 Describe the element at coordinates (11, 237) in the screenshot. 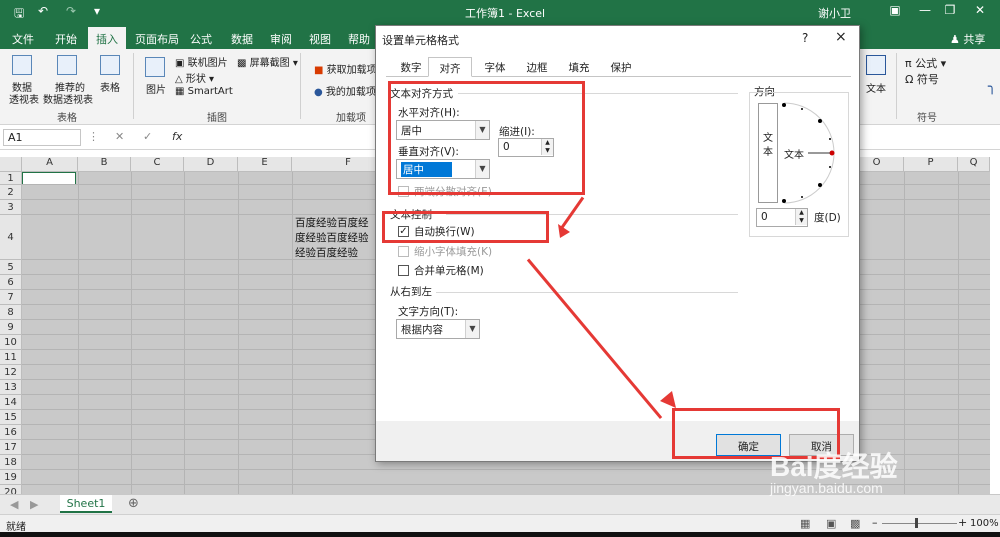

I see `row-header: 4` at that location.